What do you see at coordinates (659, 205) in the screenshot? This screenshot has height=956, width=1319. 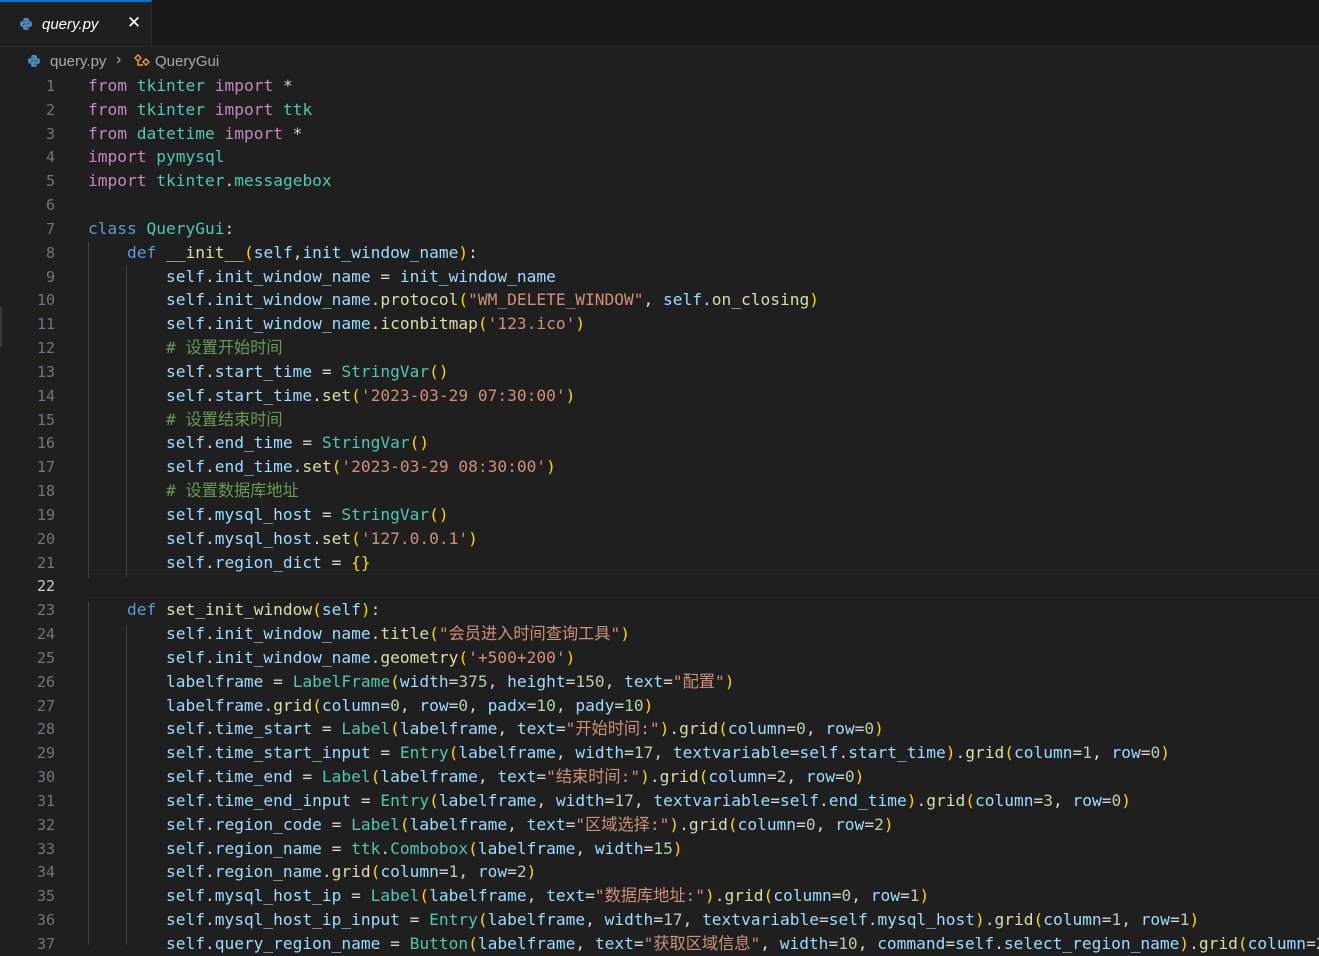 I see `code-line: 6` at bounding box center [659, 205].